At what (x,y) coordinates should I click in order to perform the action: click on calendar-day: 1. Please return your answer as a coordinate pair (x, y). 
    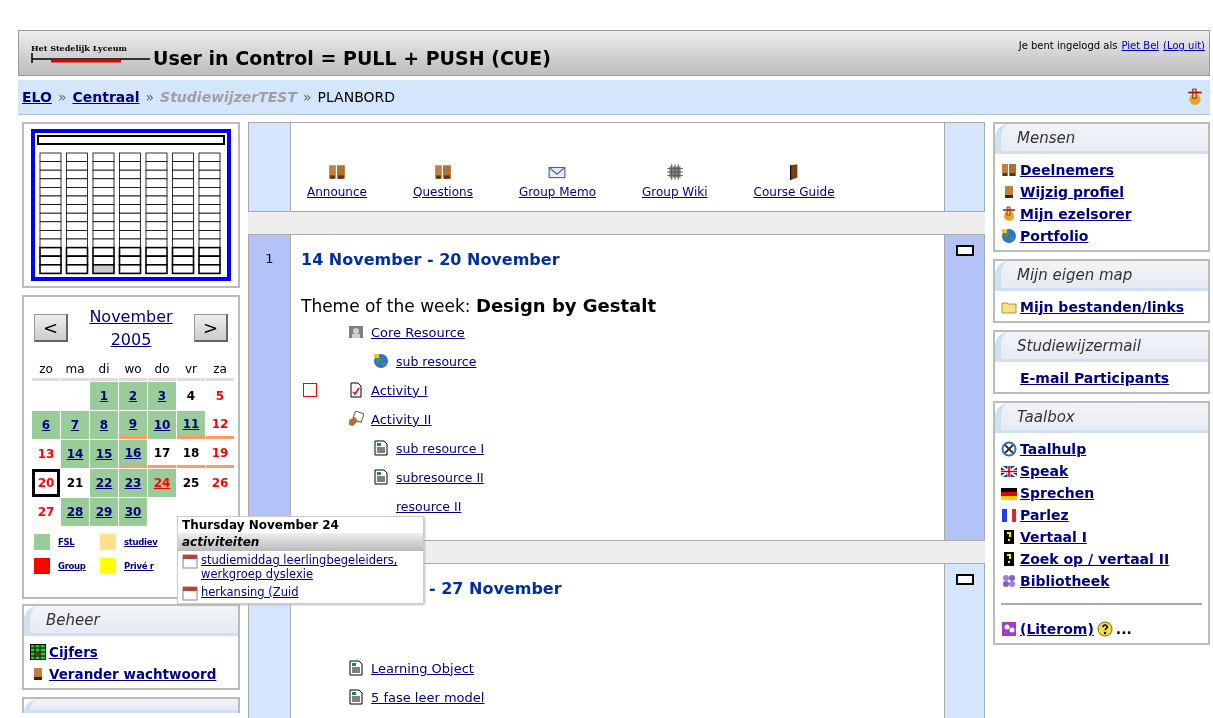
    Looking at the image, I should click on (104, 396).